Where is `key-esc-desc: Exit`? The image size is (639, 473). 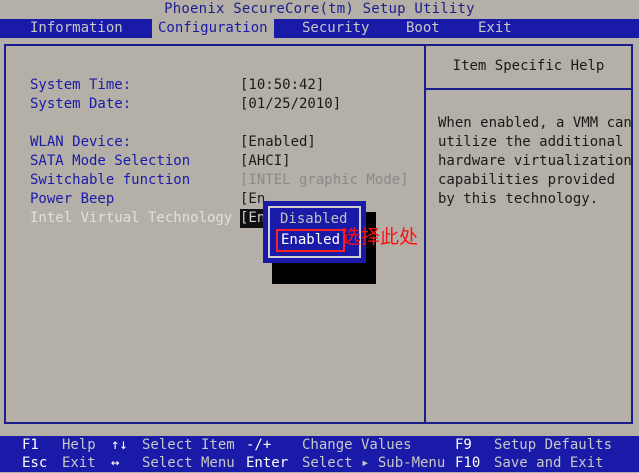
key-esc-desc: Exit is located at coordinates (79, 463).